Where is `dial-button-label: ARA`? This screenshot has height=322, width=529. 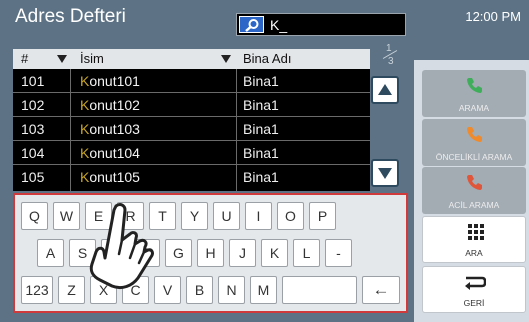
dial-button-label: ARA is located at coordinates (474, 253).